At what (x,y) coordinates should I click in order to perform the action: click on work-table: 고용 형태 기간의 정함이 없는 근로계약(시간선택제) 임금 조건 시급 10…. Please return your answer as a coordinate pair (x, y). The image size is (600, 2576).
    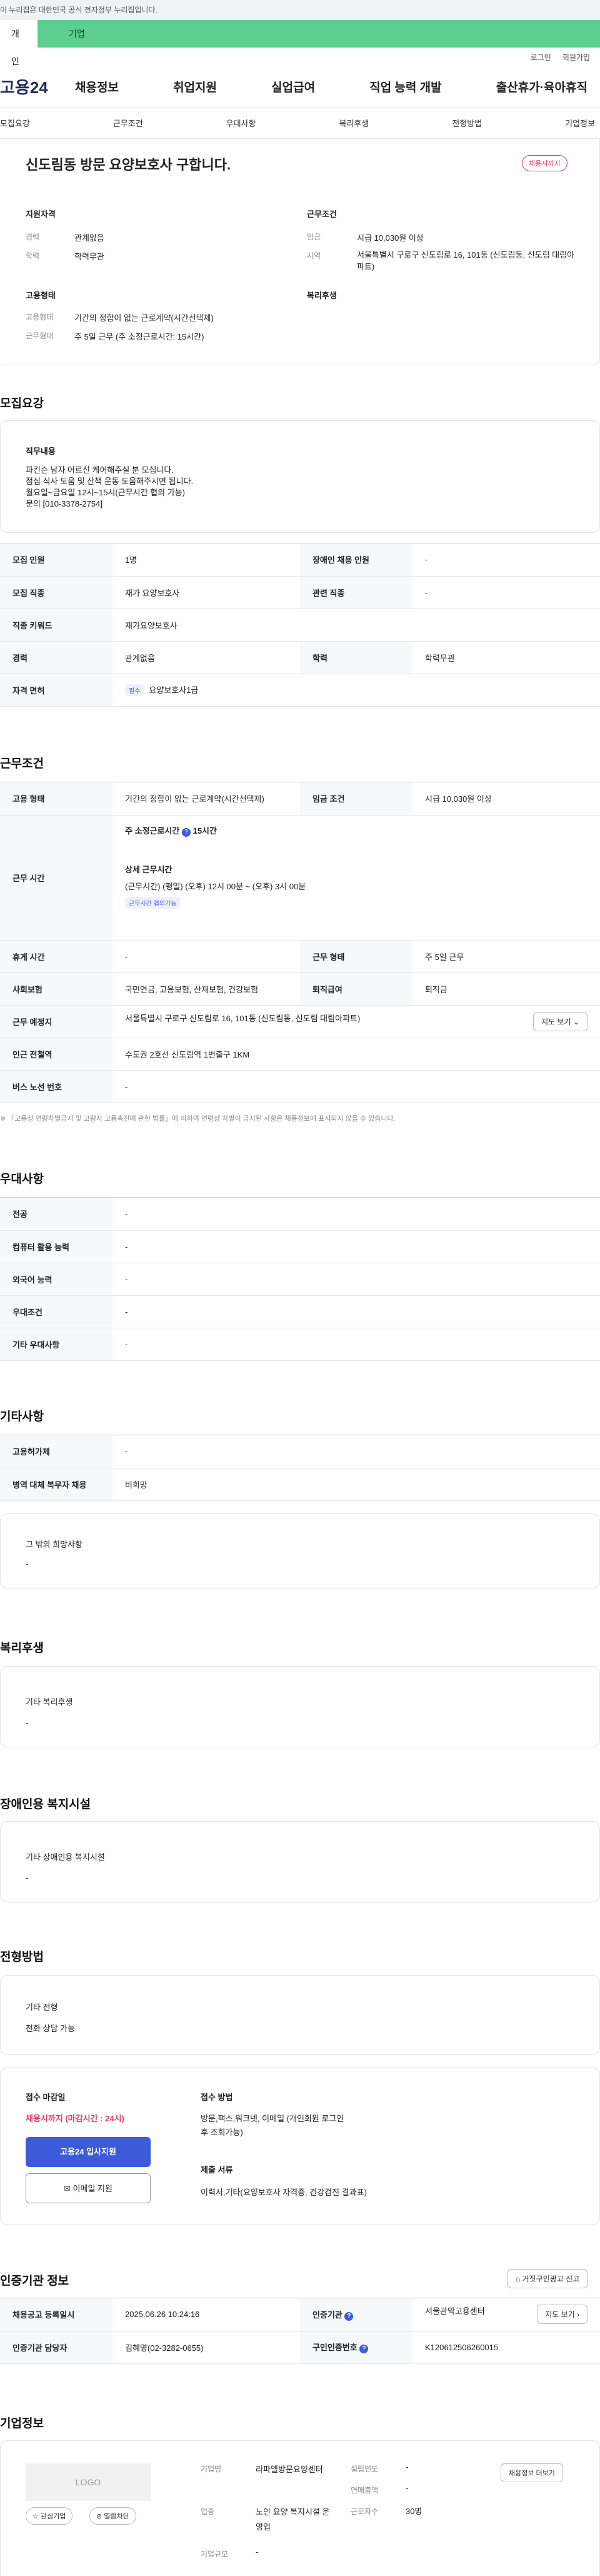
    Looking at the image, I should click on (300, 942).